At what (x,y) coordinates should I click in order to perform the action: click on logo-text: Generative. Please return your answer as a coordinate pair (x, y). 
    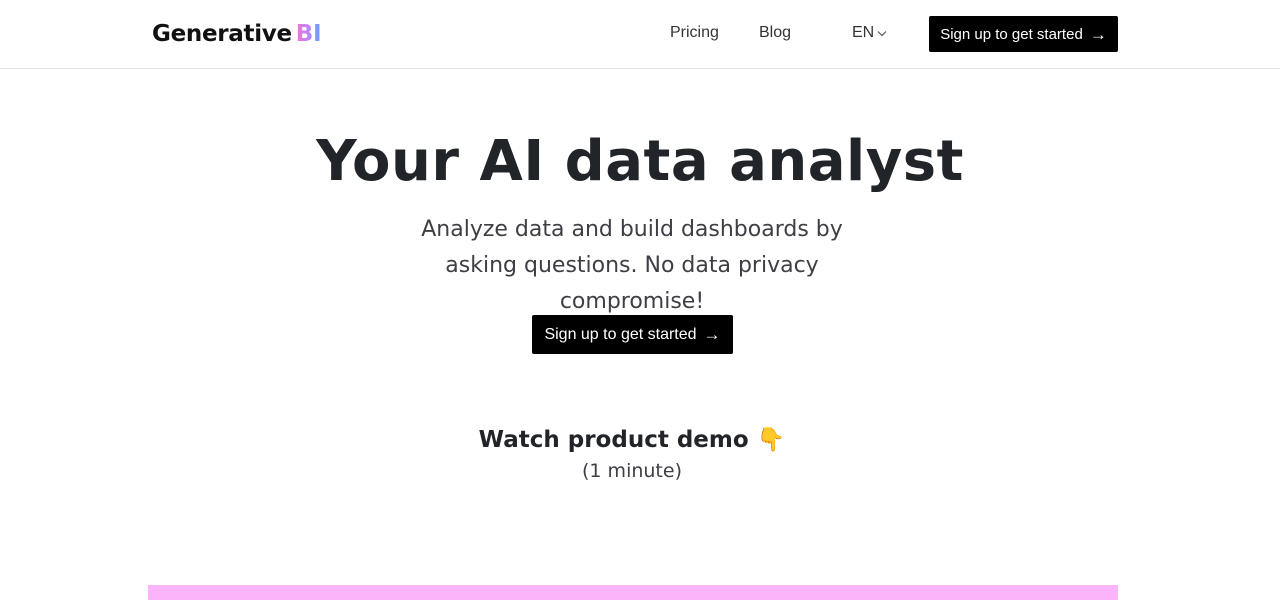
    Looking at the image, I should click on (222, 34).